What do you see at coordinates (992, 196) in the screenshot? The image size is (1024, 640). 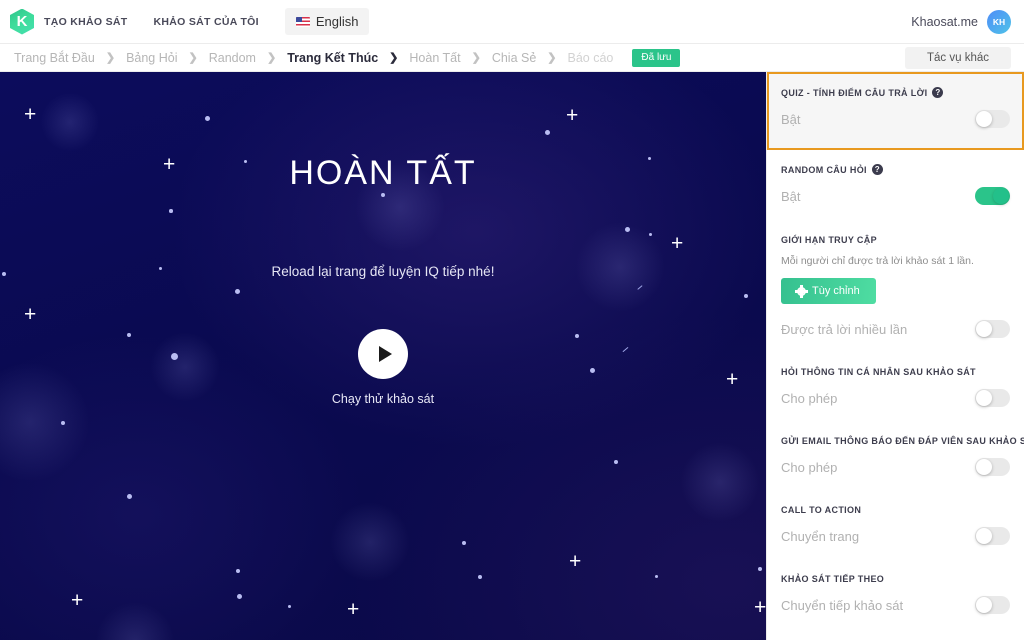 I see `toggle-random-questions` at bounding box center [992, 196].